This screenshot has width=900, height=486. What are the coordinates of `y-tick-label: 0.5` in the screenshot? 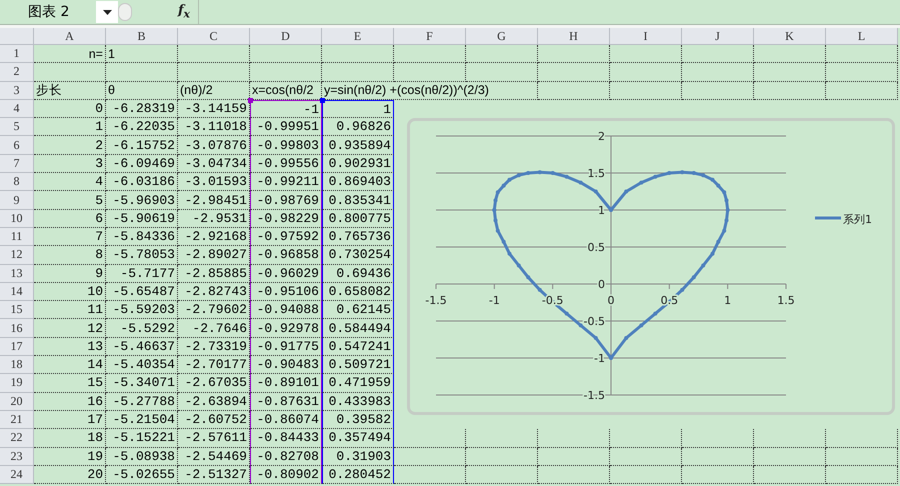 It's located at (596, 247).